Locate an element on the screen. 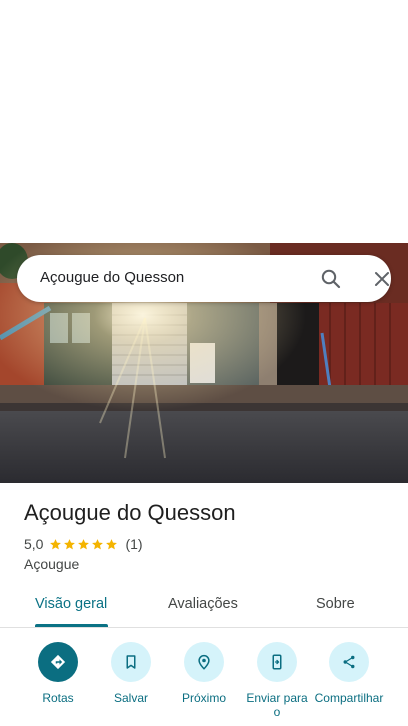  send-to-phone-label: Enviar para o is located at coordinates (277, 705).